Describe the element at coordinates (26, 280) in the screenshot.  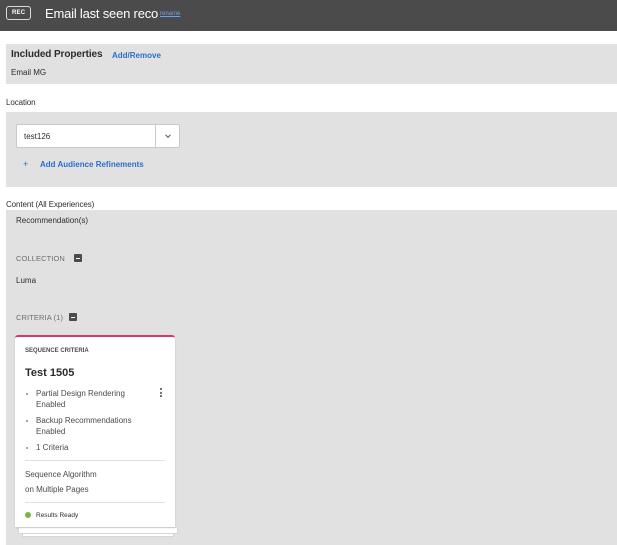
I see `collection-value: Luma` at that location.